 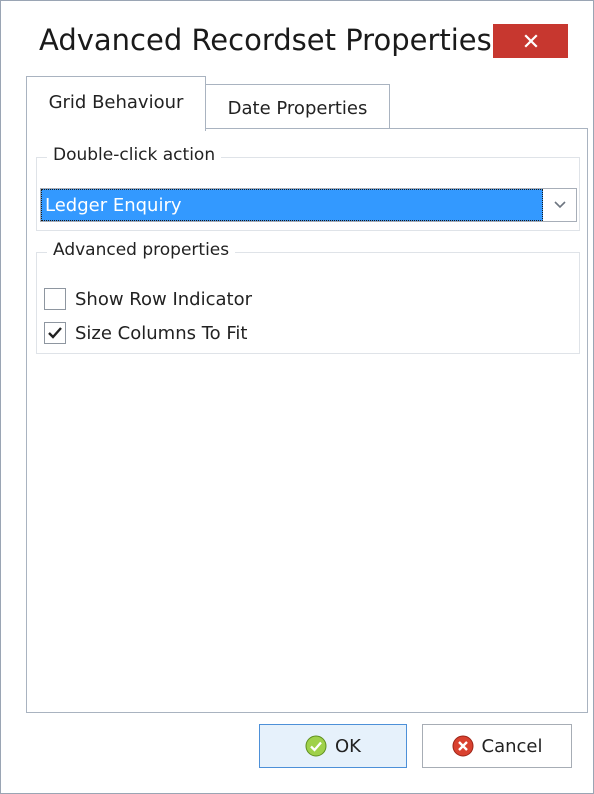 I want to click on double-click-action-combobox: Ledger Enquiry, so click(x=308, y=205).